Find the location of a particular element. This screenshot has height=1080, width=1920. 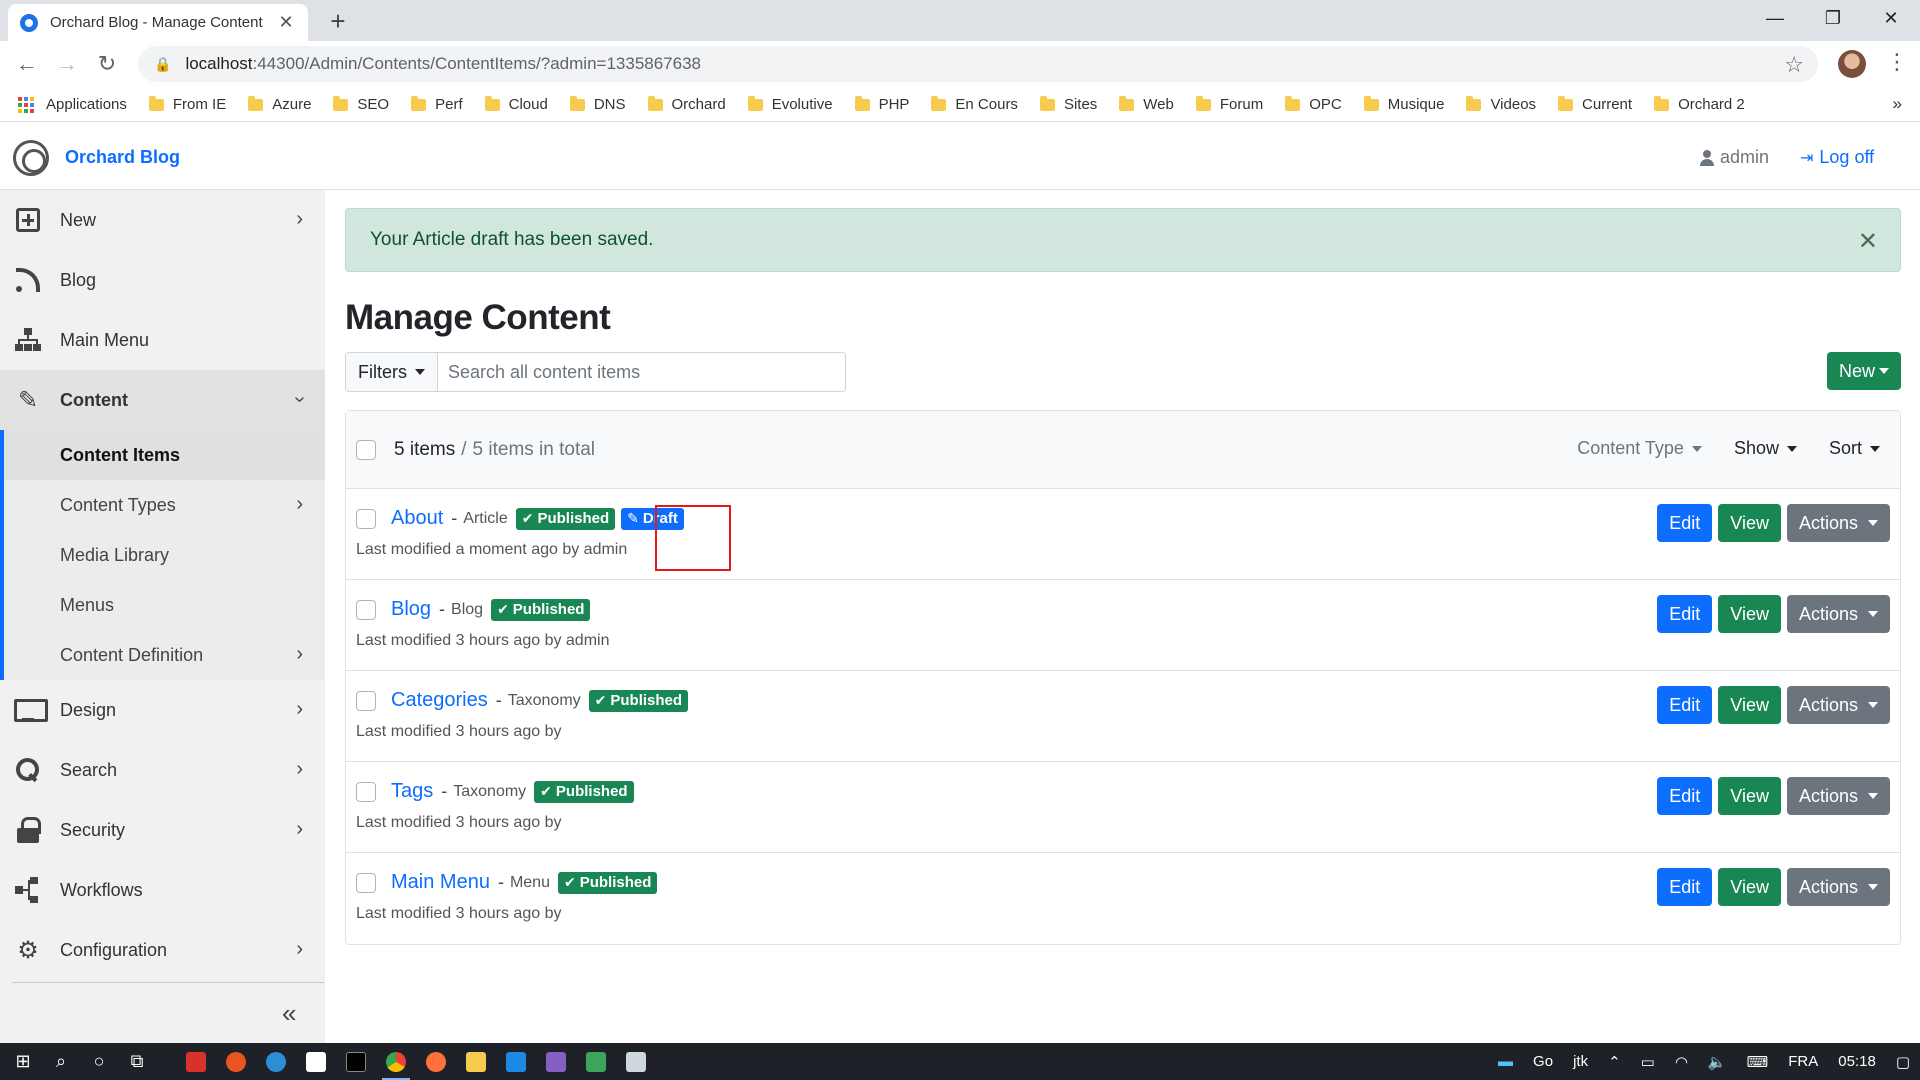

bookmark-folder: Current is located at coordinates (1595, 104).